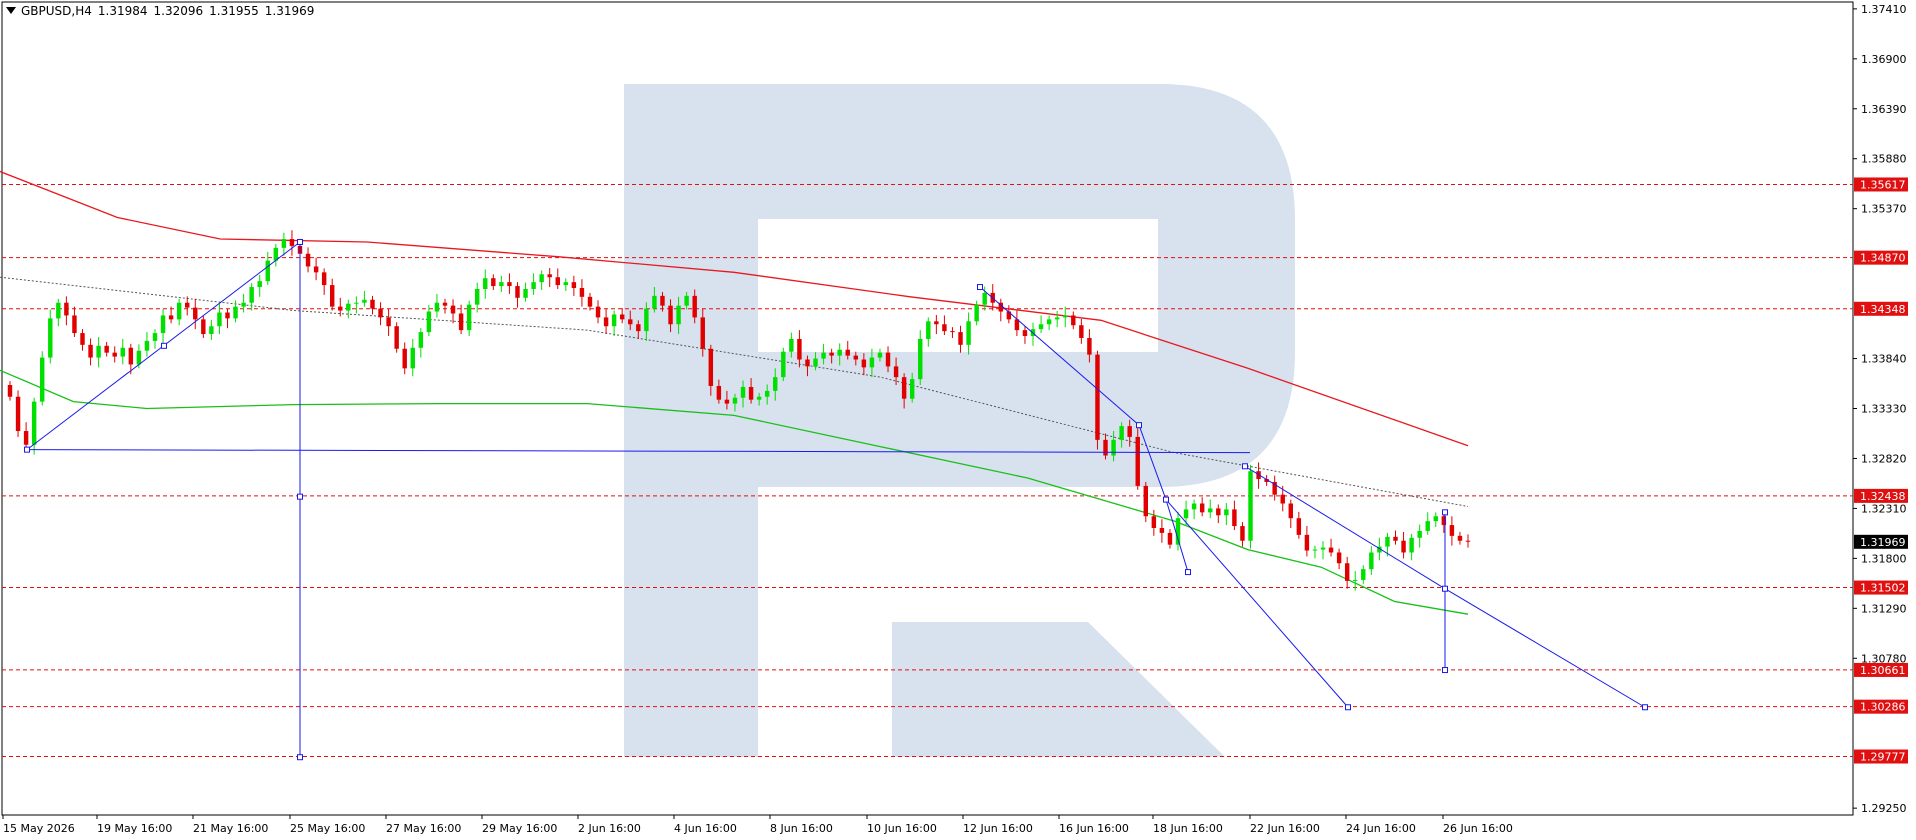 This screenshot has width=1916, height=840. I want to click on axis-tick-label: 1.32820, so click(1884, 458).